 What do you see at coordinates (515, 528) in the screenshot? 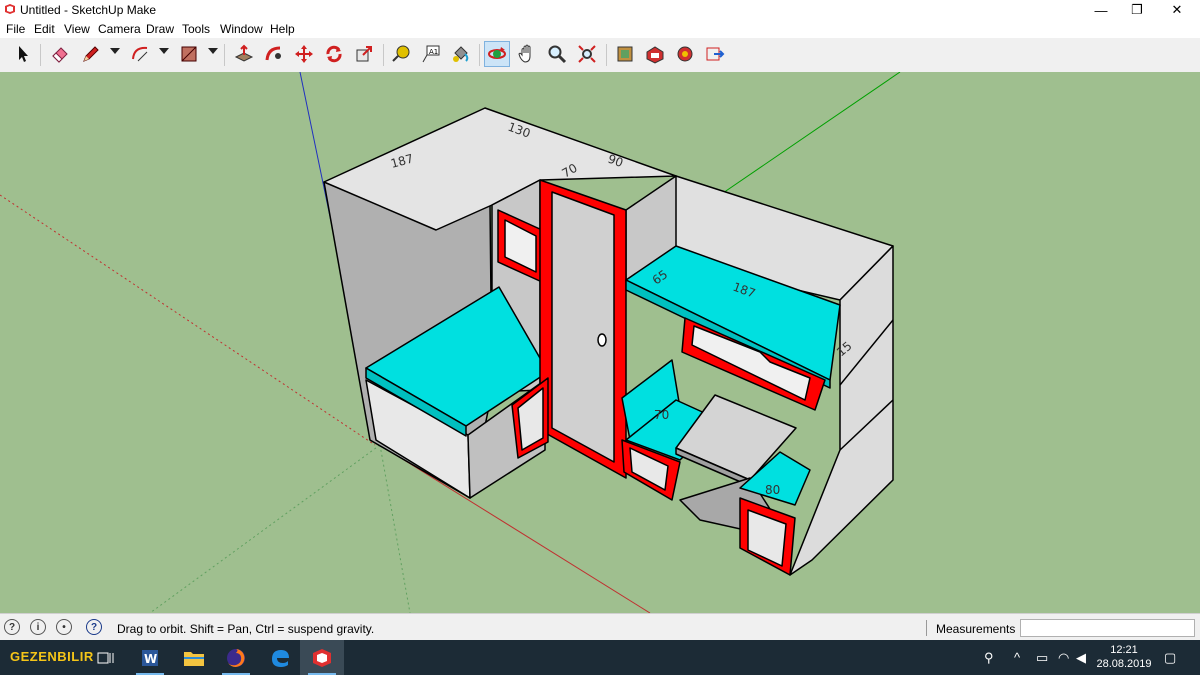
I see `red-axis` at bounding box center [515, 528].